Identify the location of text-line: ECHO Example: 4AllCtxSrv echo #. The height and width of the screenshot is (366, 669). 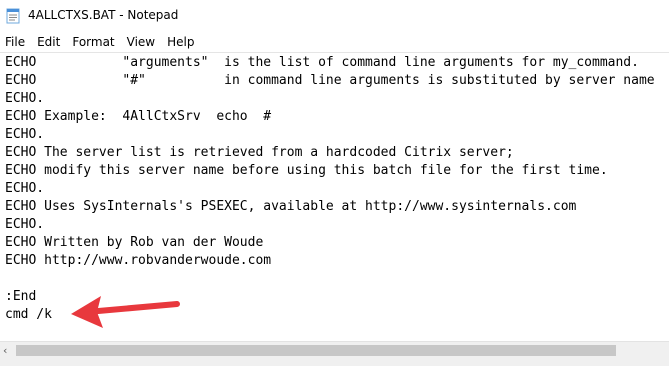
(138, 116).